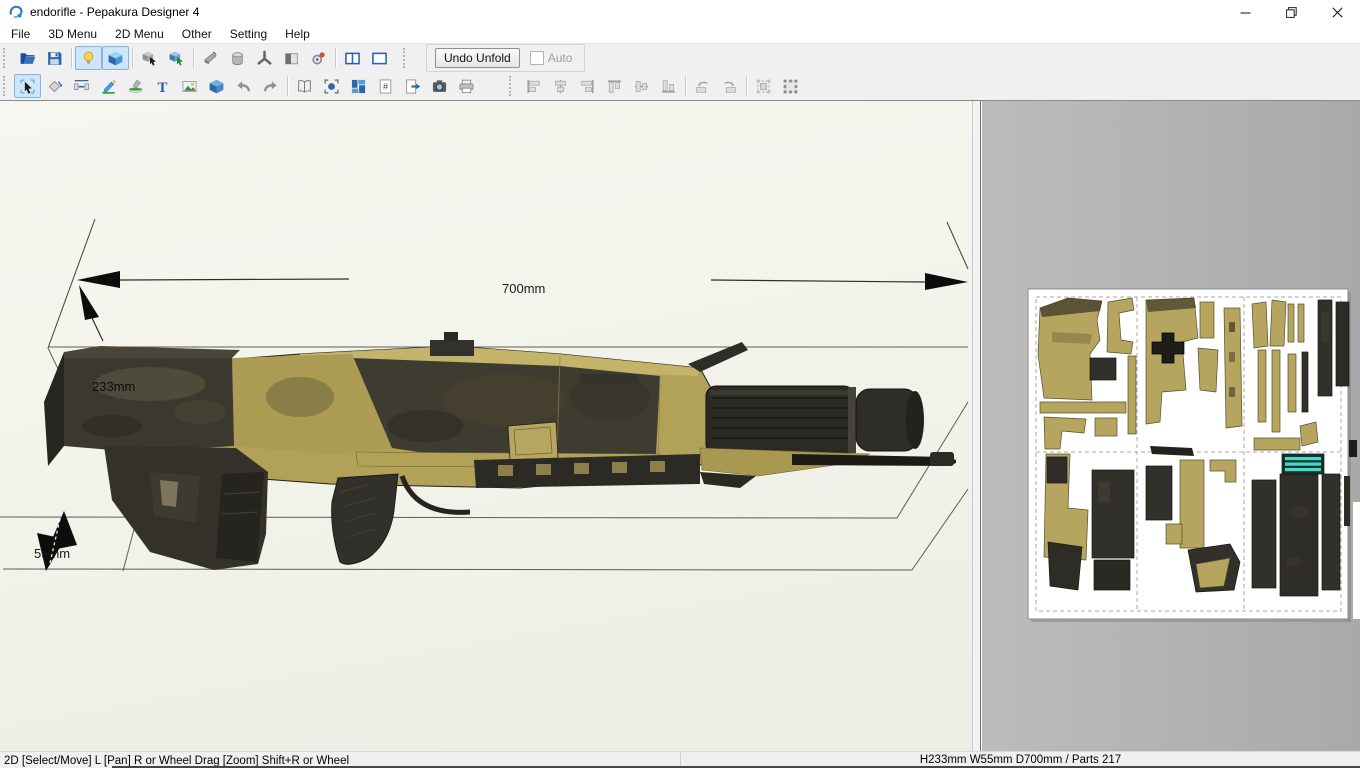 The image size is (1360, 768). What do you see at coordinates (189, 86) in the screenshot?
I see `insert-image-button` at bounding box center [189, 86].